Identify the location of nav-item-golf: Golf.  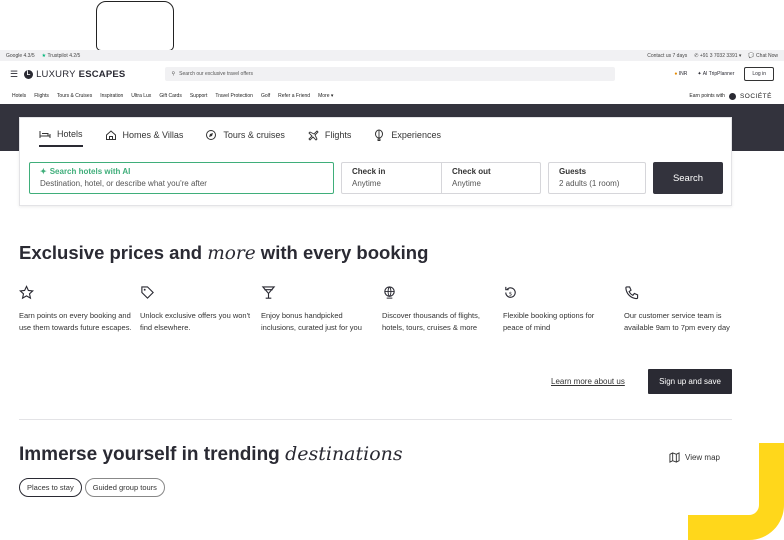
(265, 96).